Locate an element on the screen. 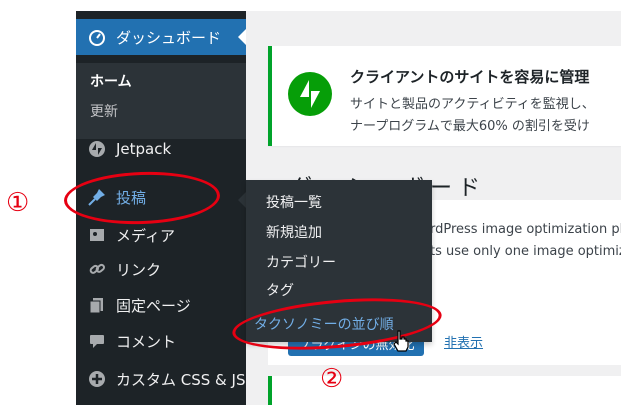  step-2-label: ② is located at coordinates (332, 379).